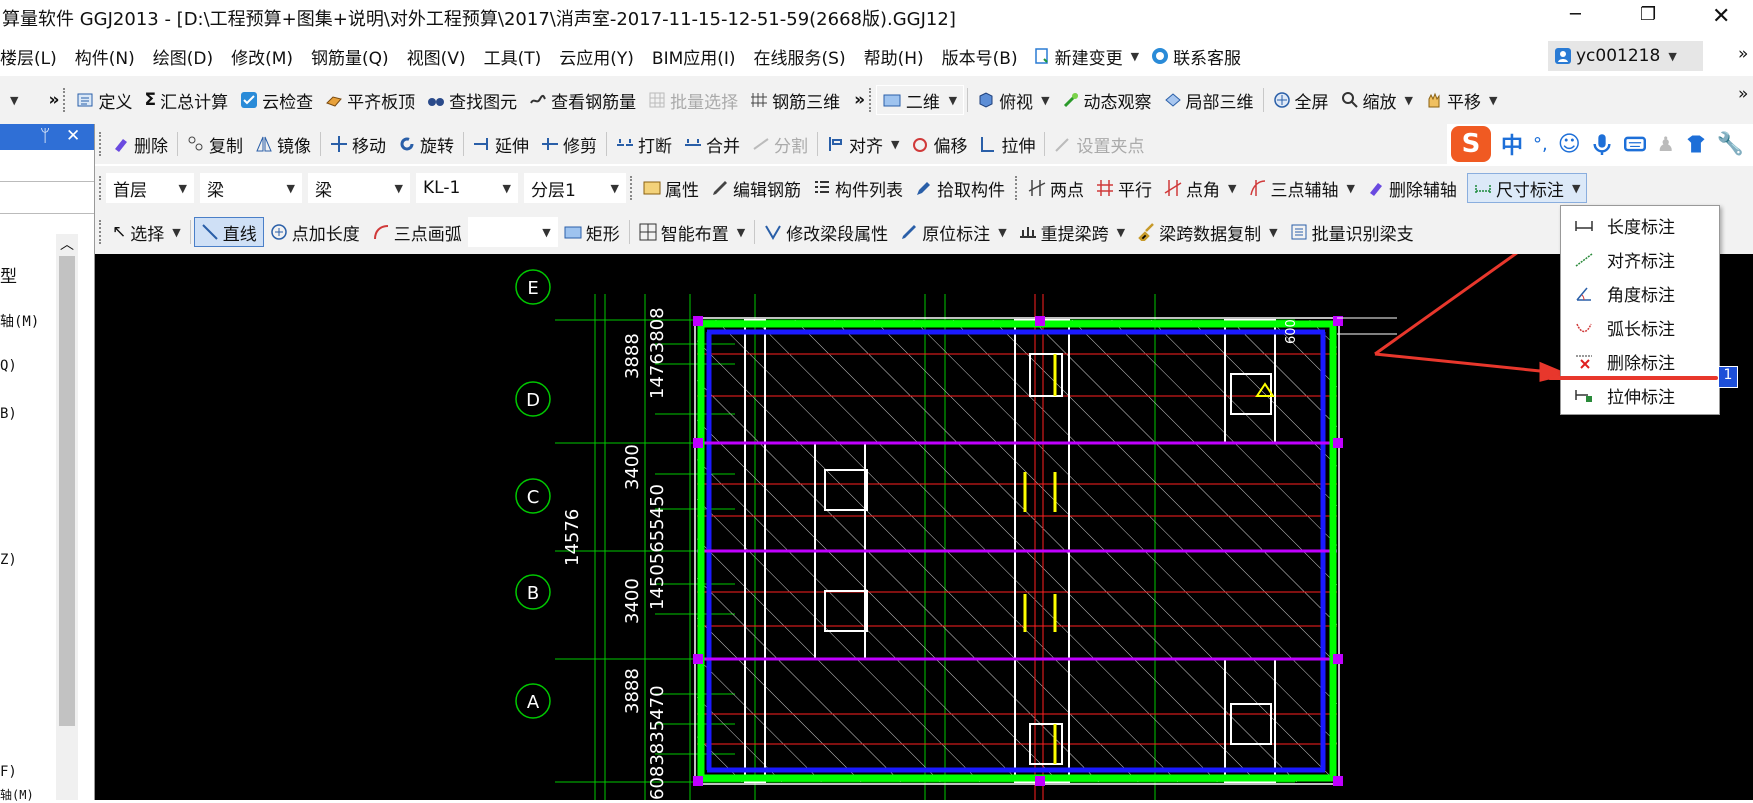  Describe the element at coordinates (826, 232) in the screenshot. I see `modify-beam-segment-button: 修改梁段属性` at that location.